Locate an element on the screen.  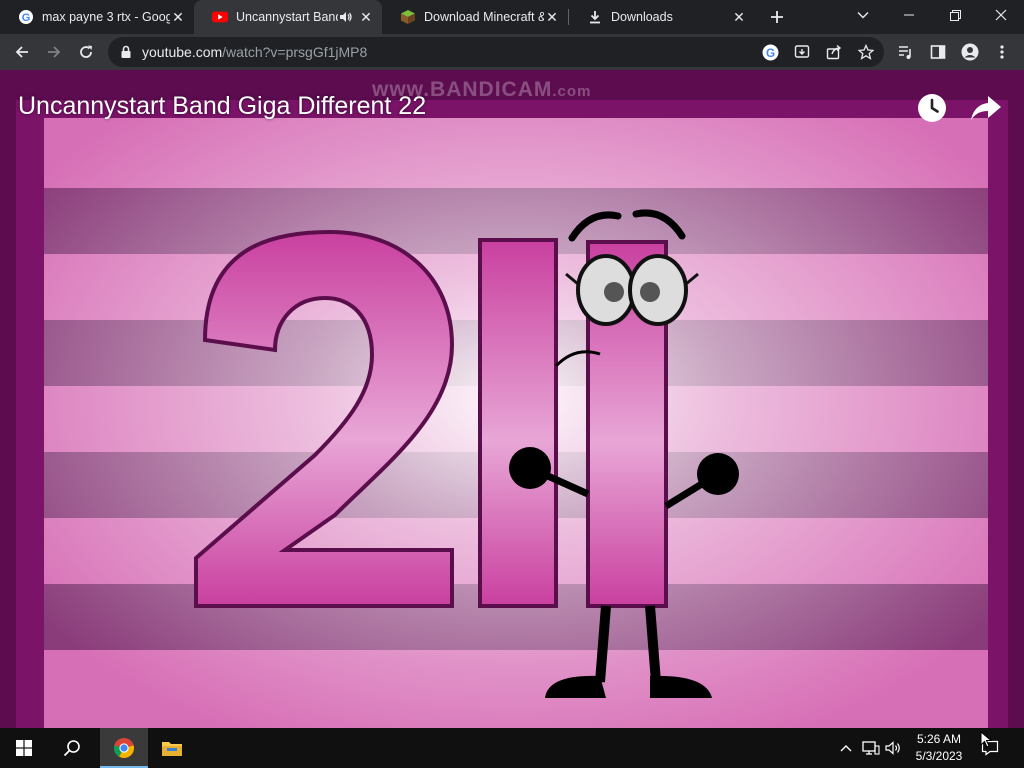
tab-youtube-video: Uncannystart Band ✕ is located at coordinates (288, 17).